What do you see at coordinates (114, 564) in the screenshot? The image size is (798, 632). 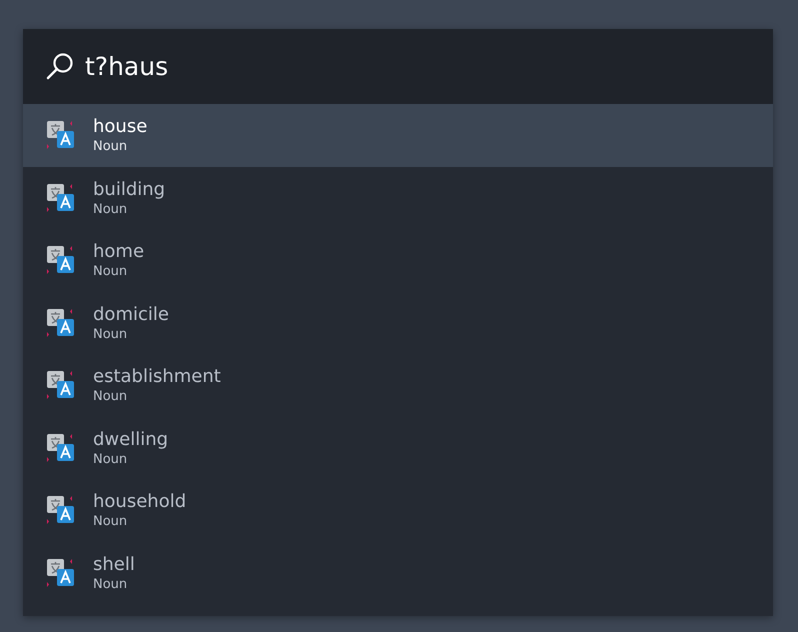 I see `result-word: shell` at bounding box center [114, 564].